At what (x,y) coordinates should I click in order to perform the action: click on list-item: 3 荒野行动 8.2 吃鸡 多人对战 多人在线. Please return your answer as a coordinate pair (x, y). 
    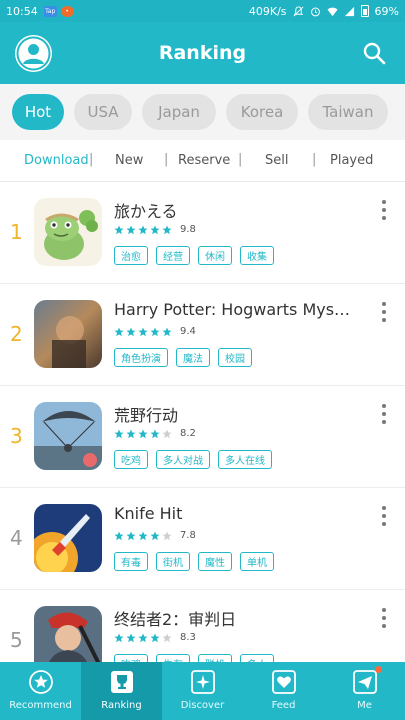
    Looking at the image, I should click on (202, 437).